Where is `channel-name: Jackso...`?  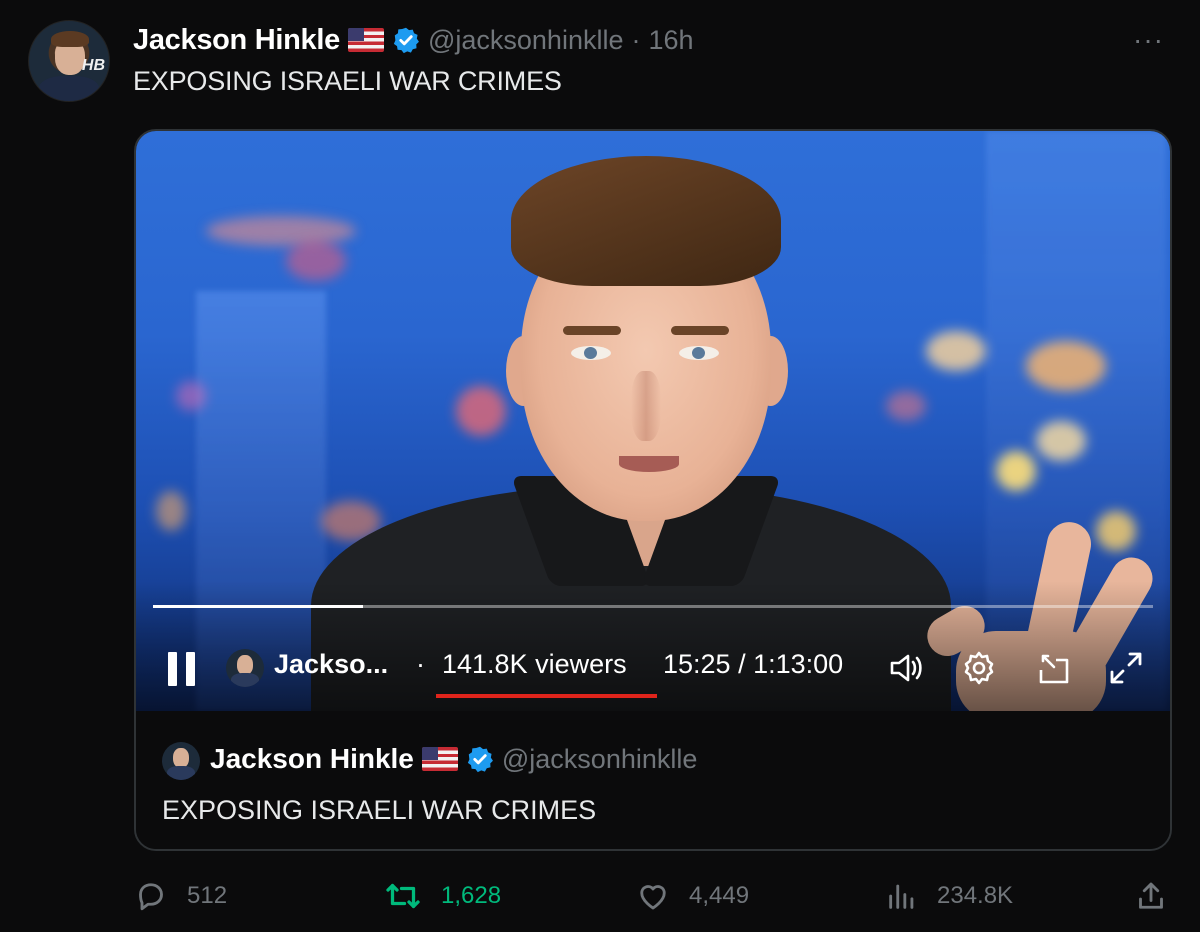 channel-name: Jackso... is located at coordinates (331, 664).